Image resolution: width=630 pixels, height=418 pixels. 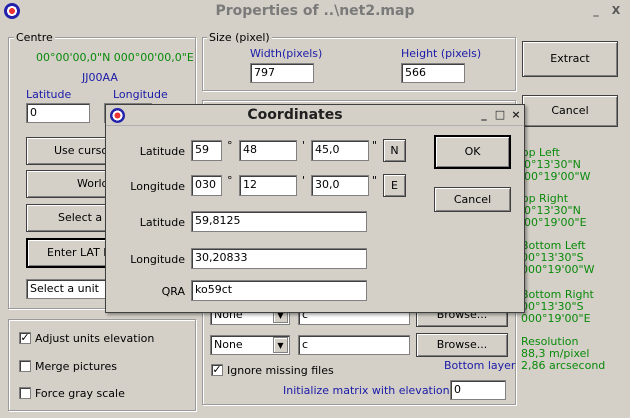 I want to click on resolution-arcsecond: 2,86 arcsecond, so click(x=563, y=365).